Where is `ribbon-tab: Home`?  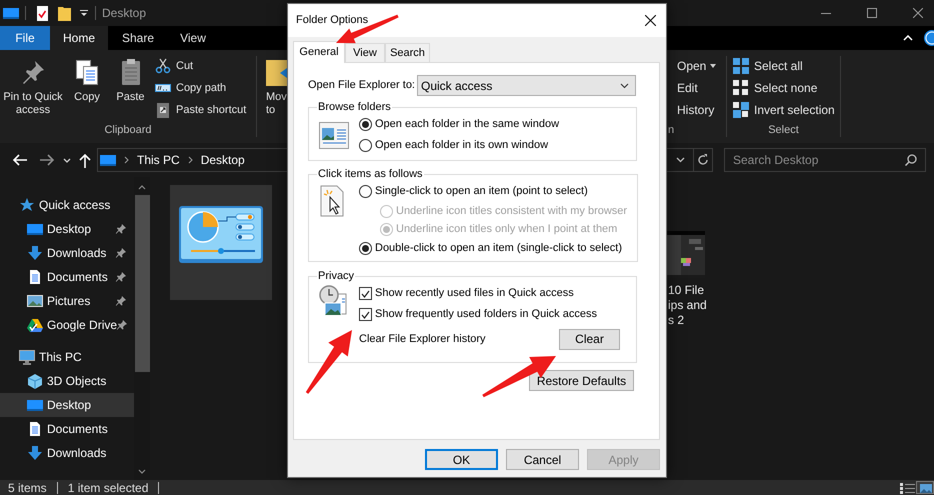
ribbon-tab: Home is located at coordinates (79, 38).